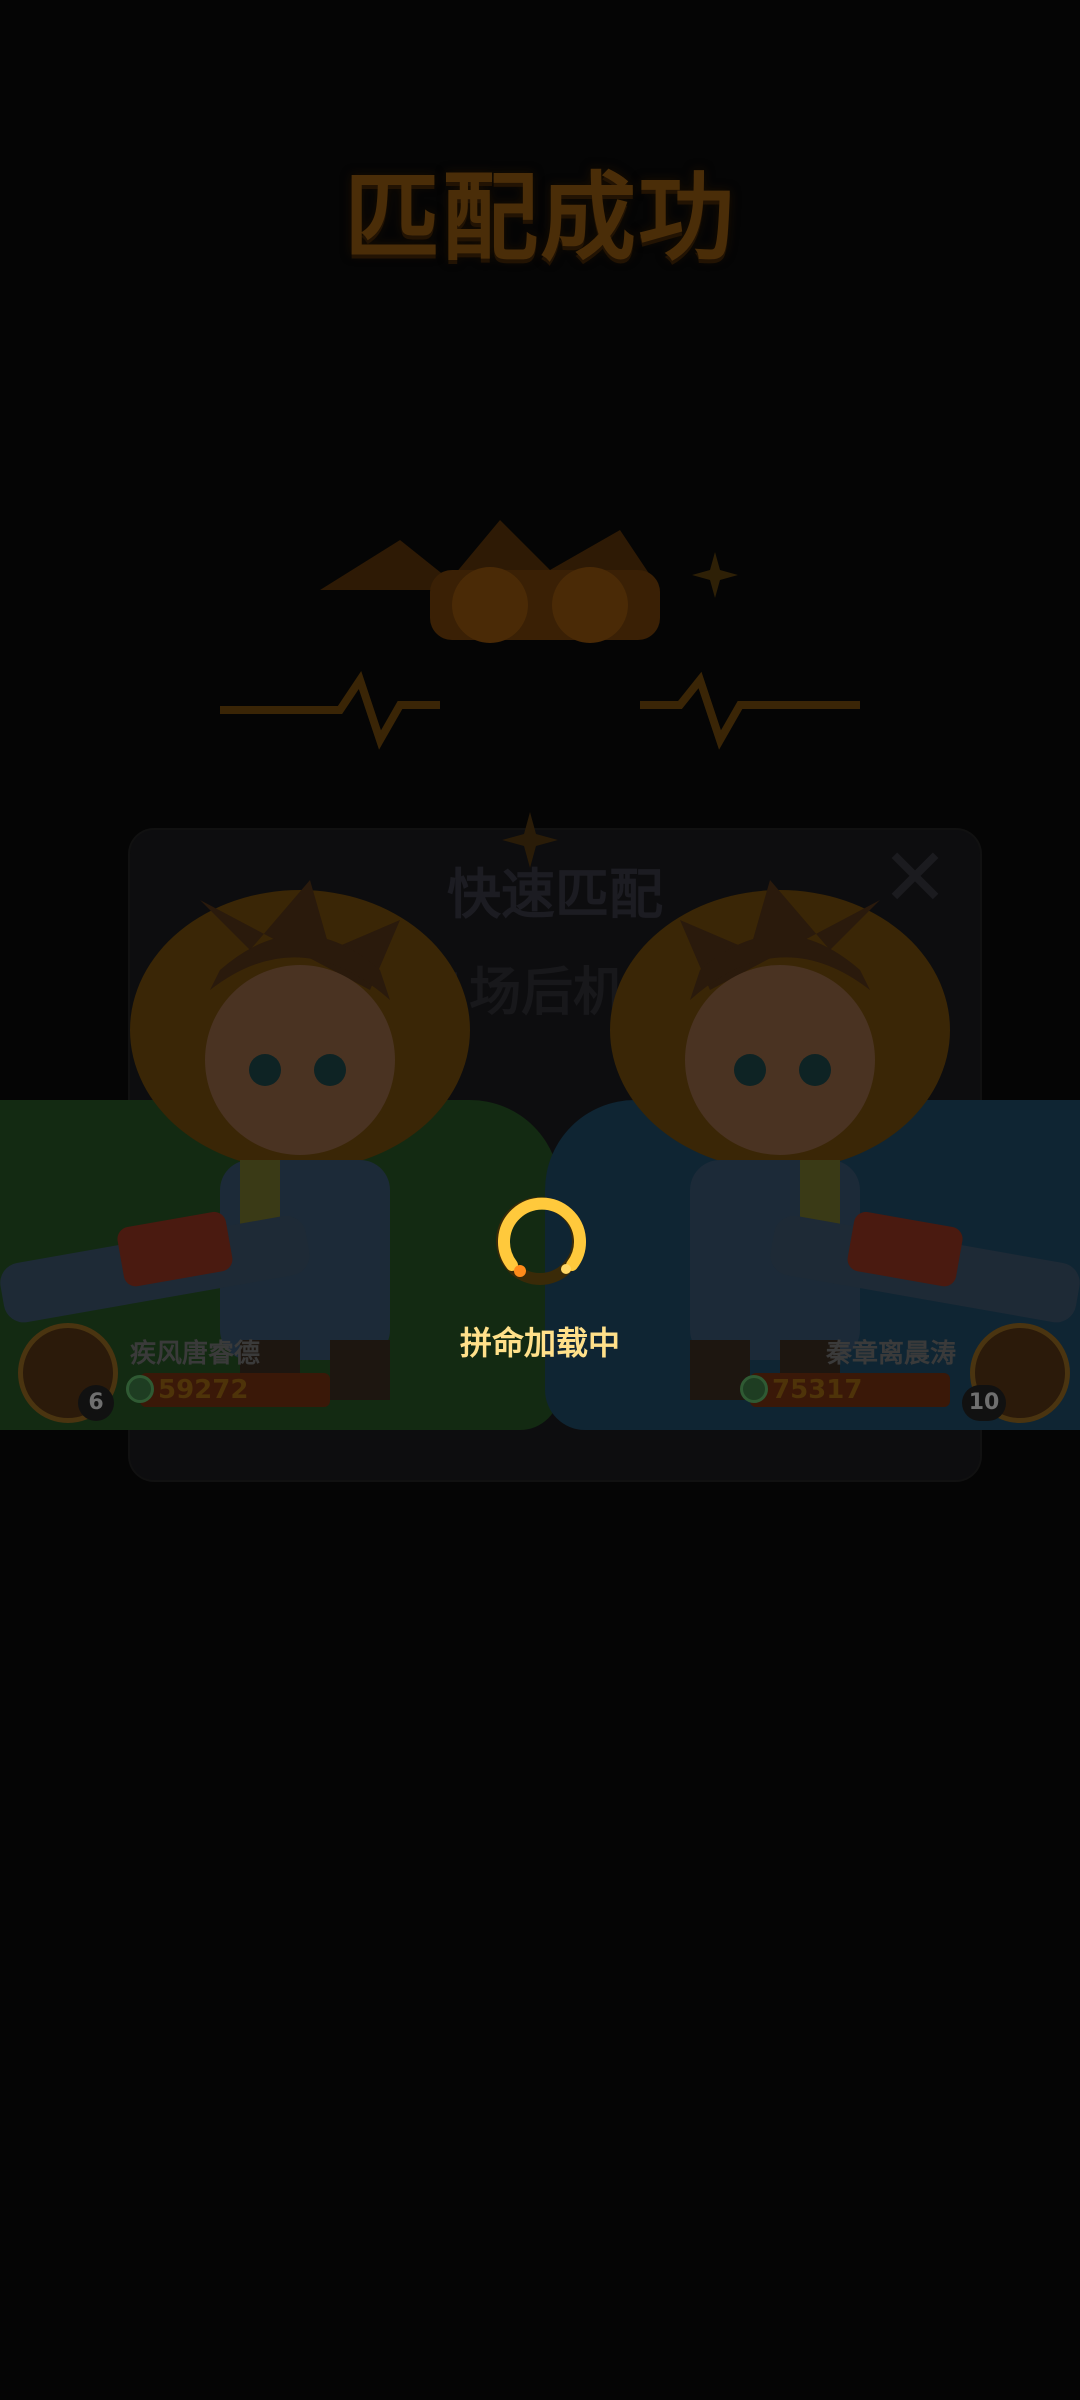 The width and height of the screenshot is (1080, 2400). What do you see at coordinates (540, 218) in the screenshot?
I see `match-success-title: 匹配成功` at bounding box center [540, 218].